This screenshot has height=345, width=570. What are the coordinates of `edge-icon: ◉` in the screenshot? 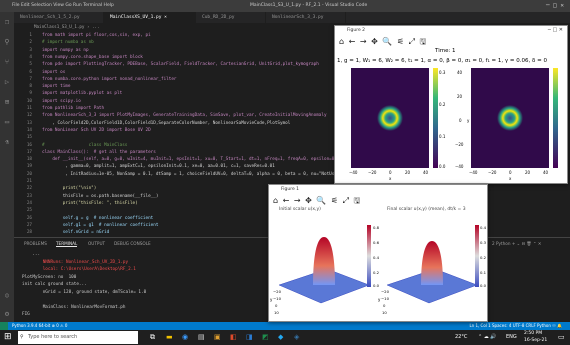 It's located at (185, 337).